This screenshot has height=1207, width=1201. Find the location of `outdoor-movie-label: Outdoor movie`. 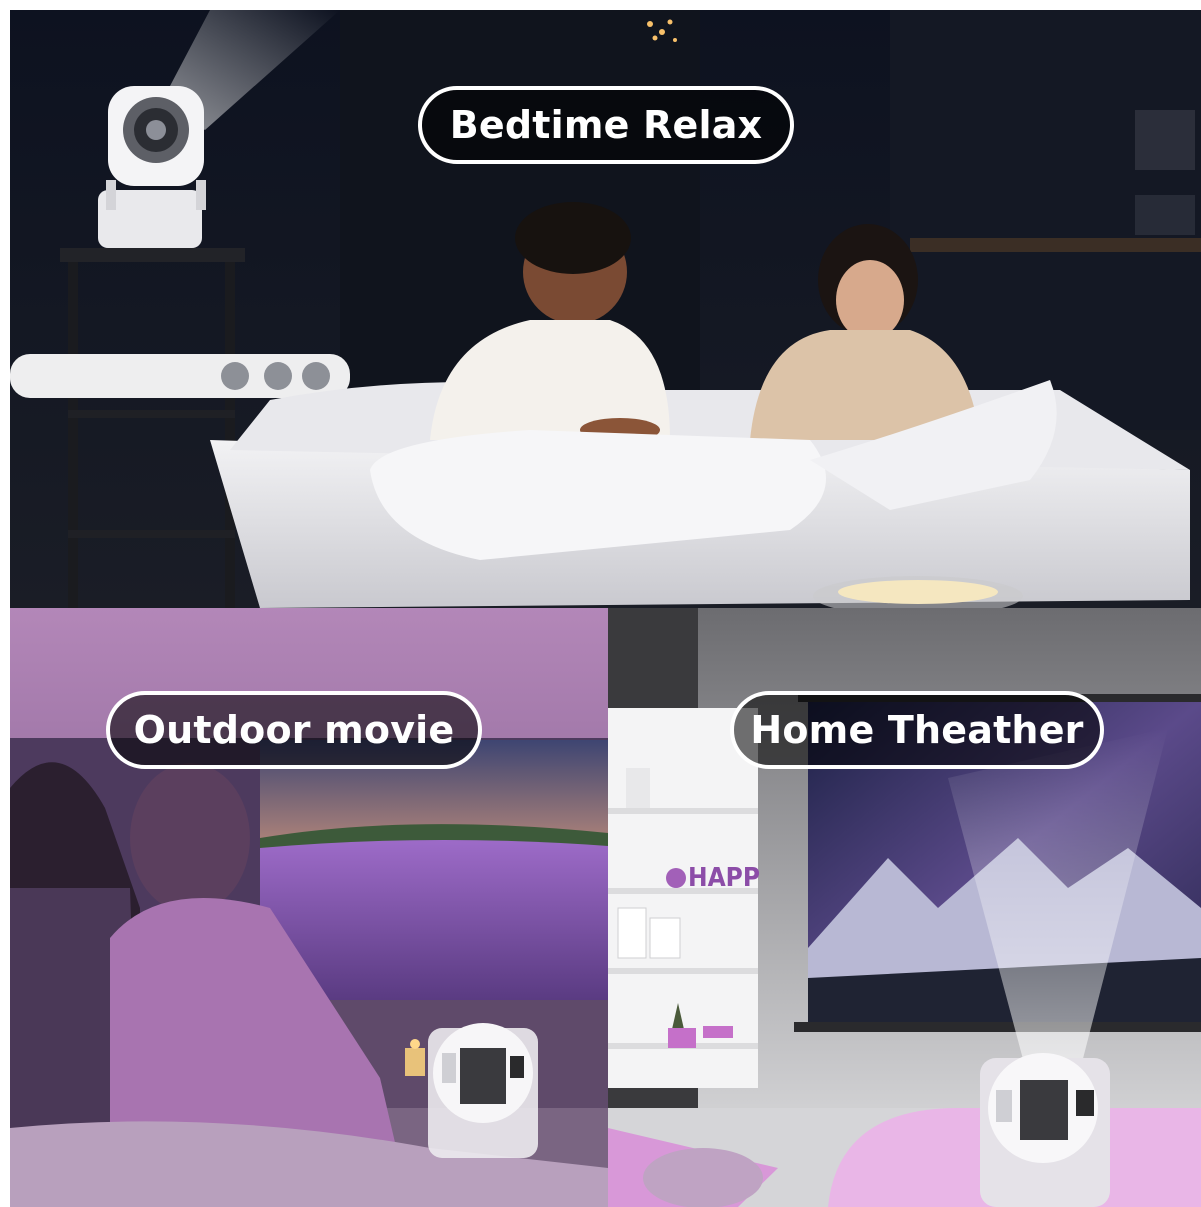

outdoor-movie-label: Outdoor movie is located at coordinates (294, 730).